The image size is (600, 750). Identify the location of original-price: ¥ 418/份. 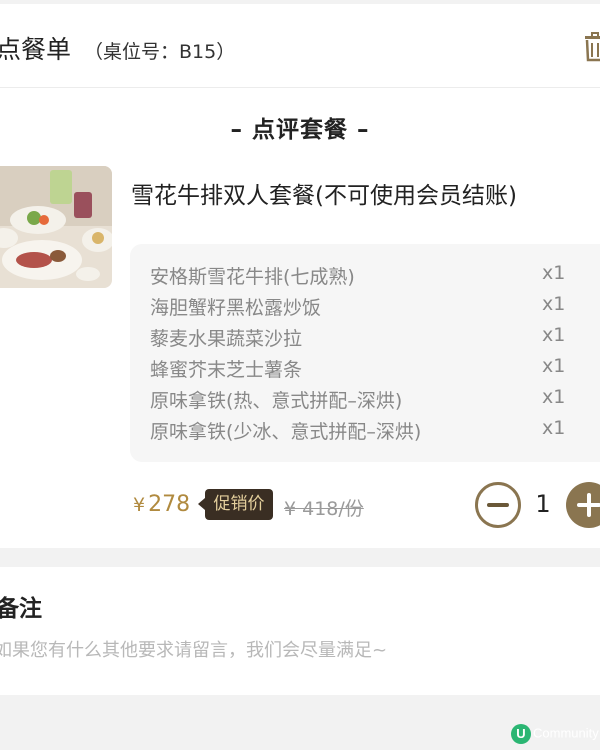
(324, 509).